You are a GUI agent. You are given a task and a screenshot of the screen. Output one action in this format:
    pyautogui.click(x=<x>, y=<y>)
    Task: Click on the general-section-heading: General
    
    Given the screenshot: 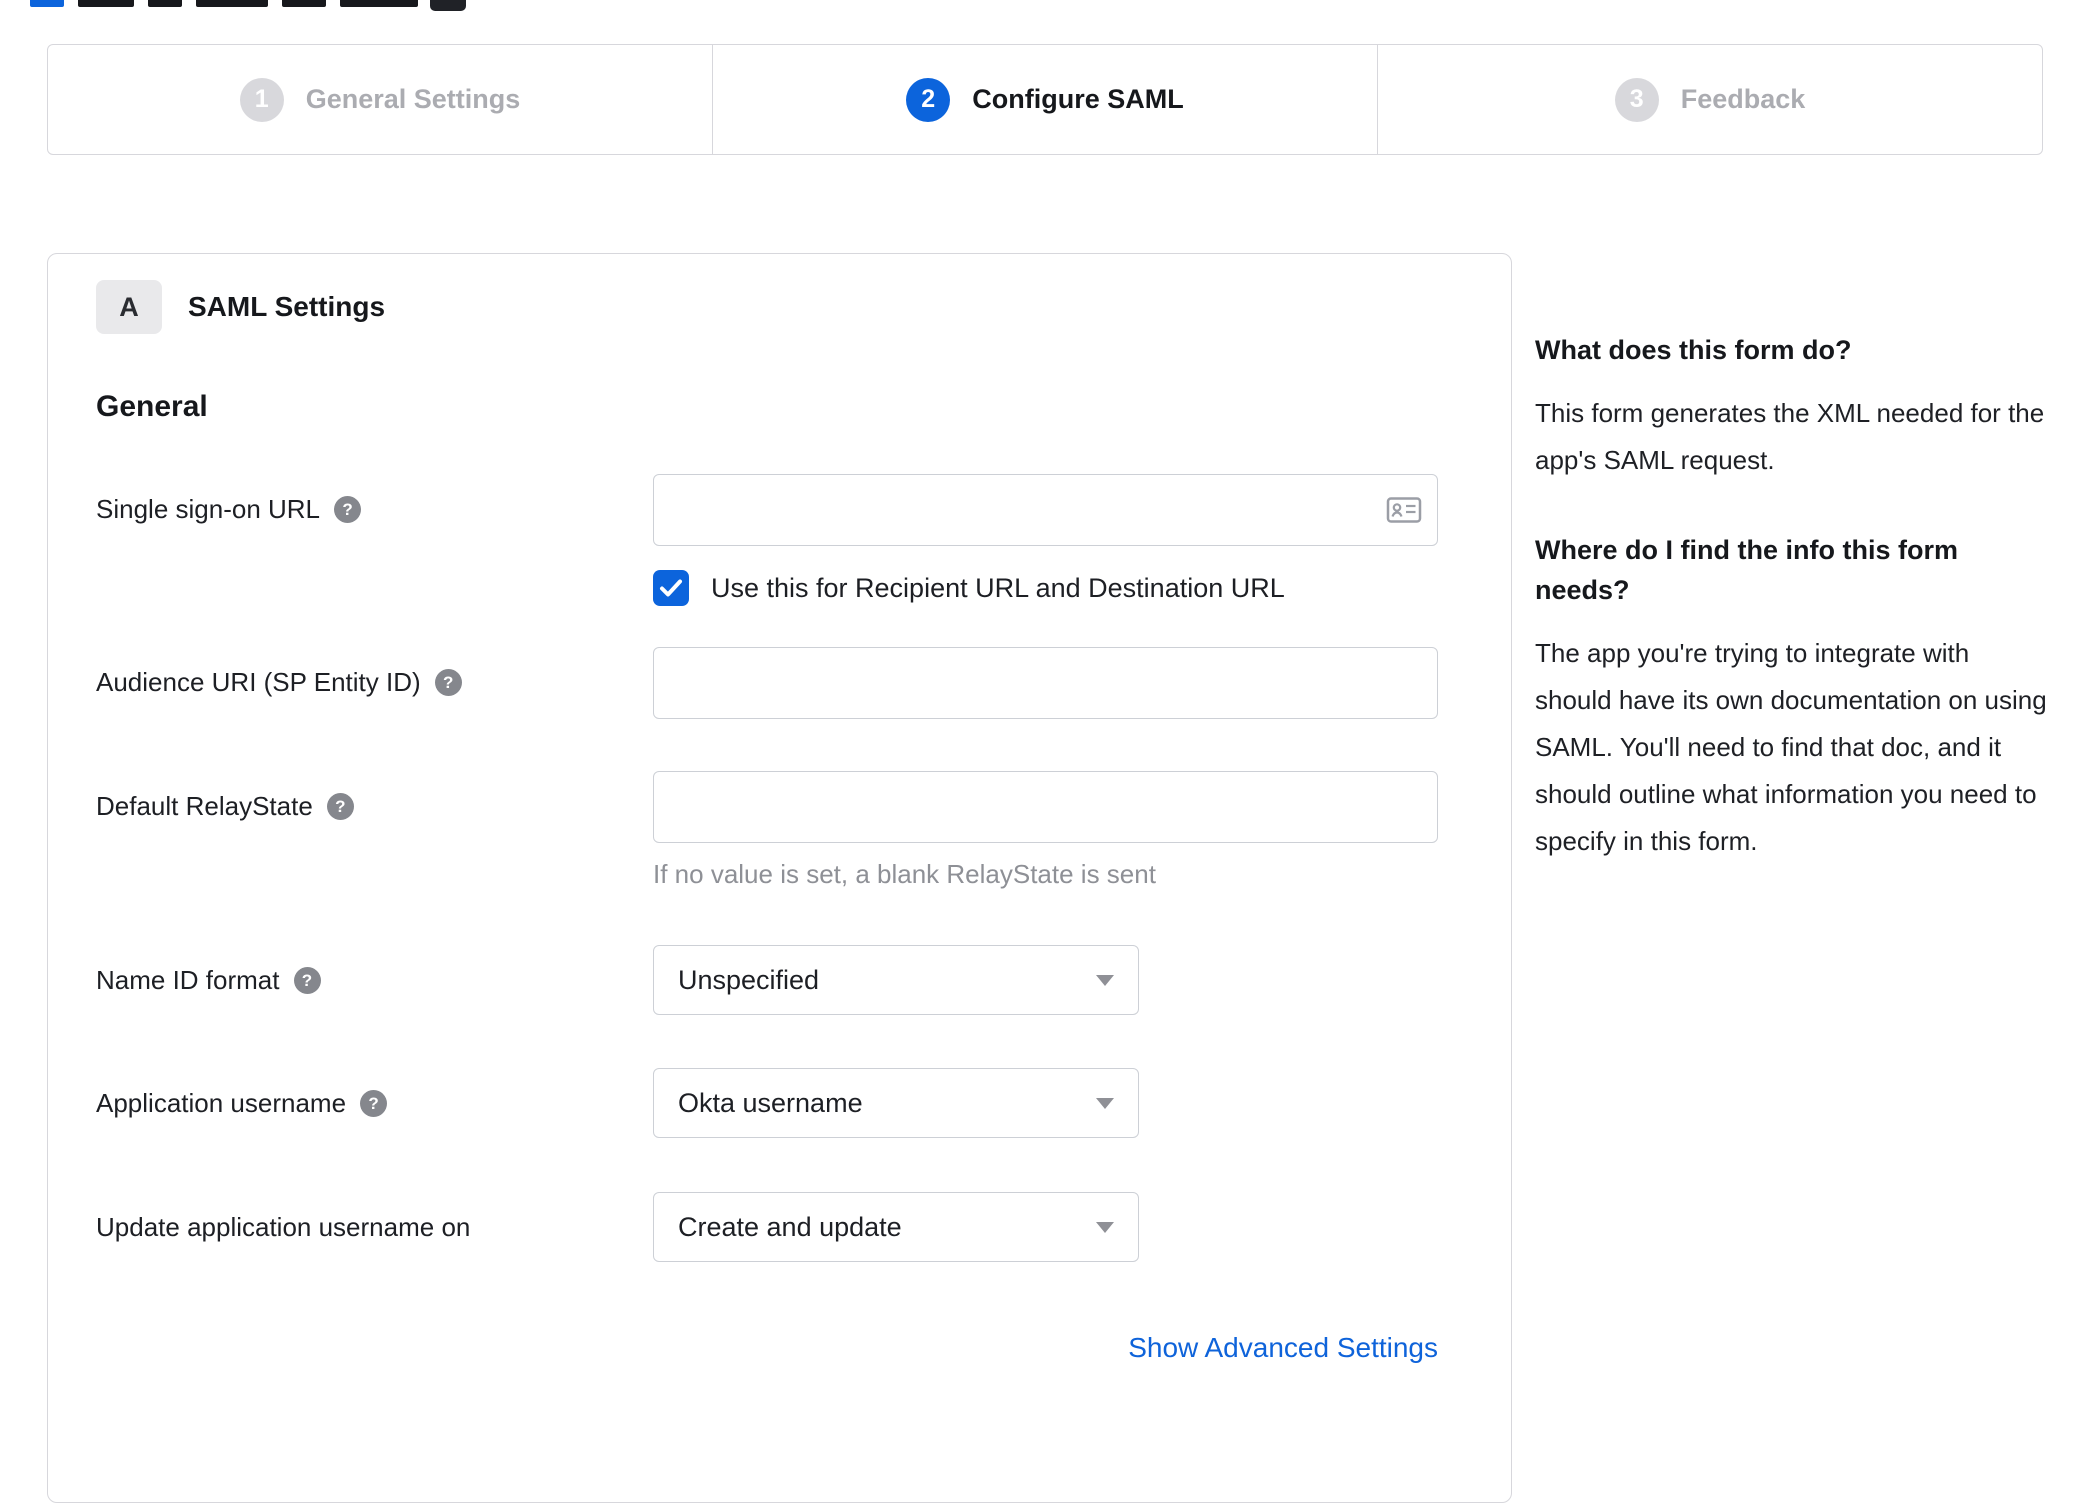 What is the action you would take?
    pyautogui.click(x=152, y=406)
    